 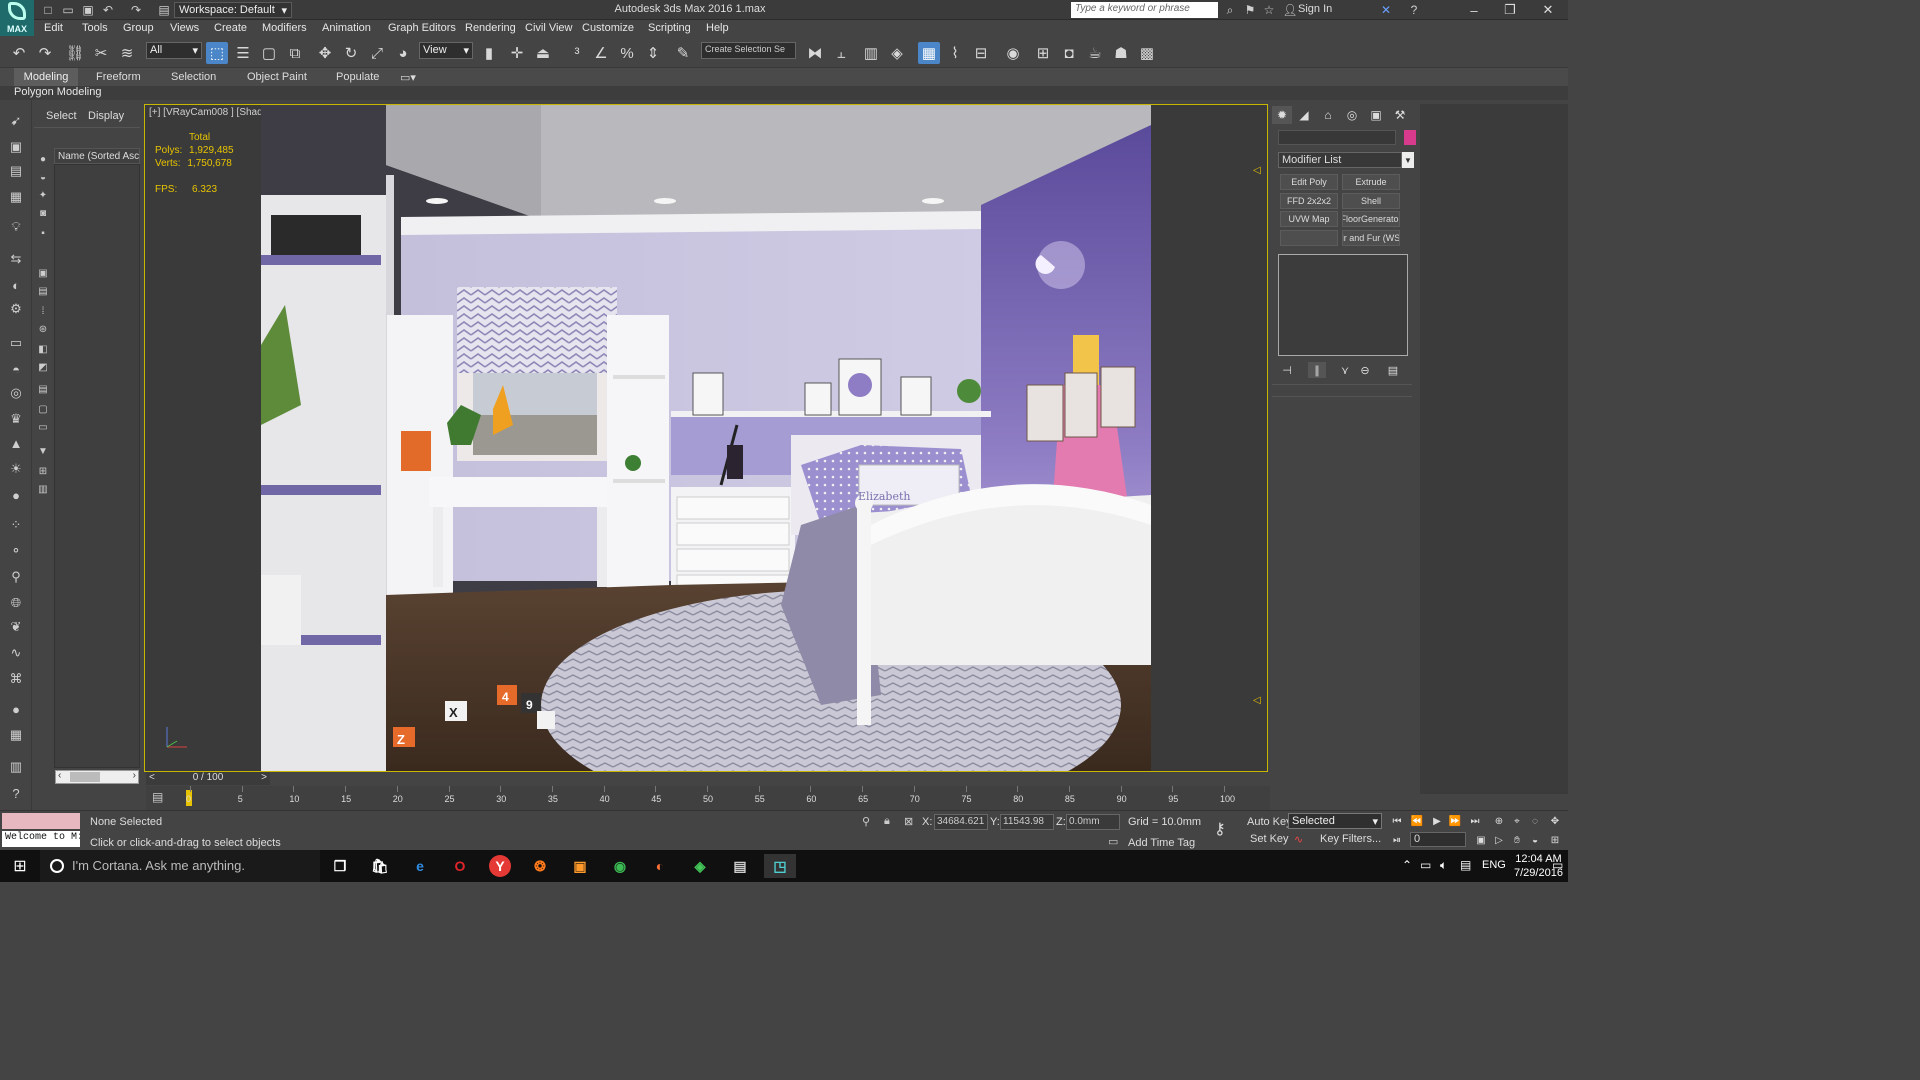 What do you see at coordinates (43, 451) in the screenshot?
I see `filter-icon: ▼` at bounding box center [43, 451].